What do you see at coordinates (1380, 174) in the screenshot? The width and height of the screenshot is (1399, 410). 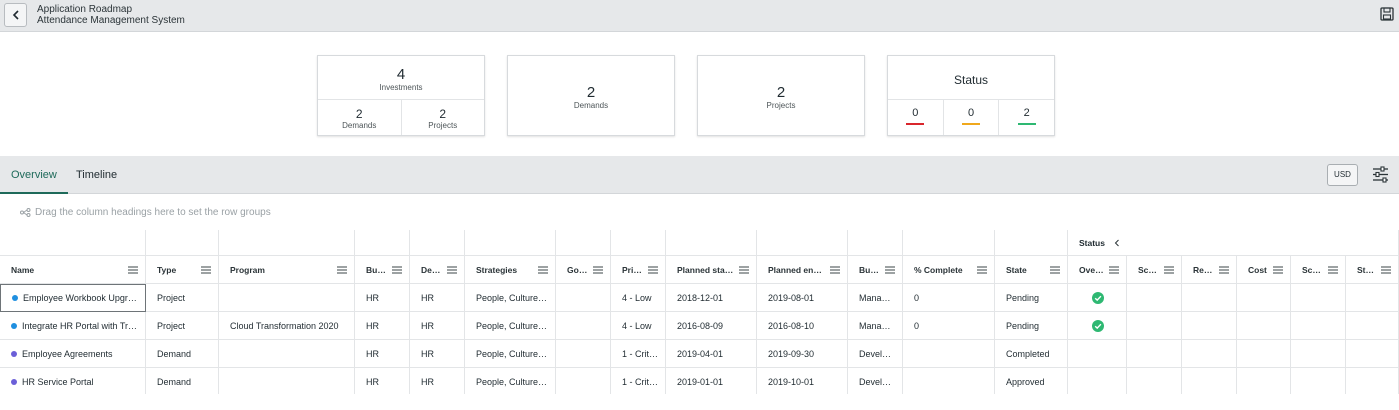 I see `sliders-icon` at bounding box center [1380, 174].